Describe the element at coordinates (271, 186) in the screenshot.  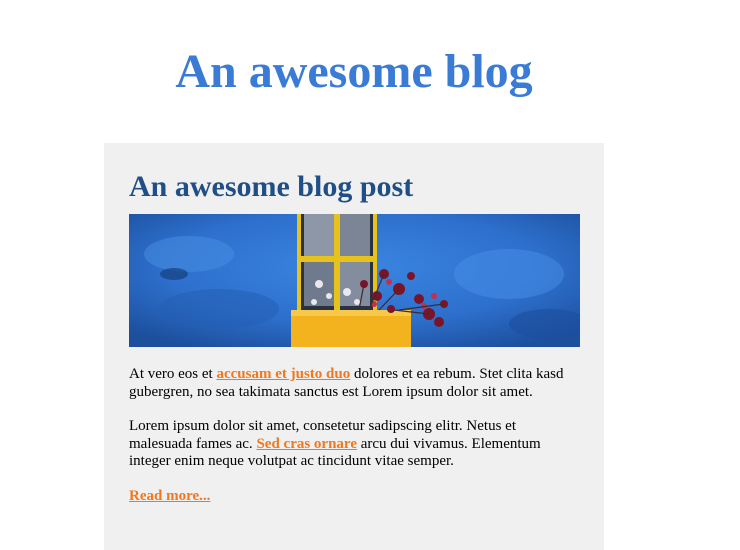
I see `post-title: An awesome blog post` at that location.